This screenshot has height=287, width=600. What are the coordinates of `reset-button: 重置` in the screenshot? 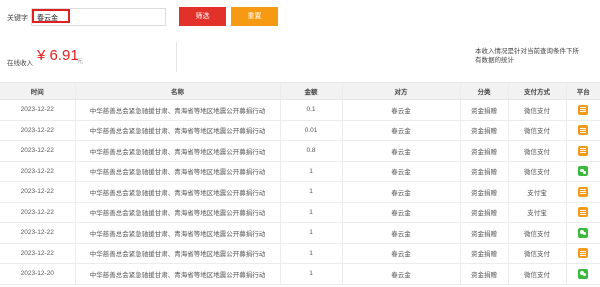 It's located at (254, 16).